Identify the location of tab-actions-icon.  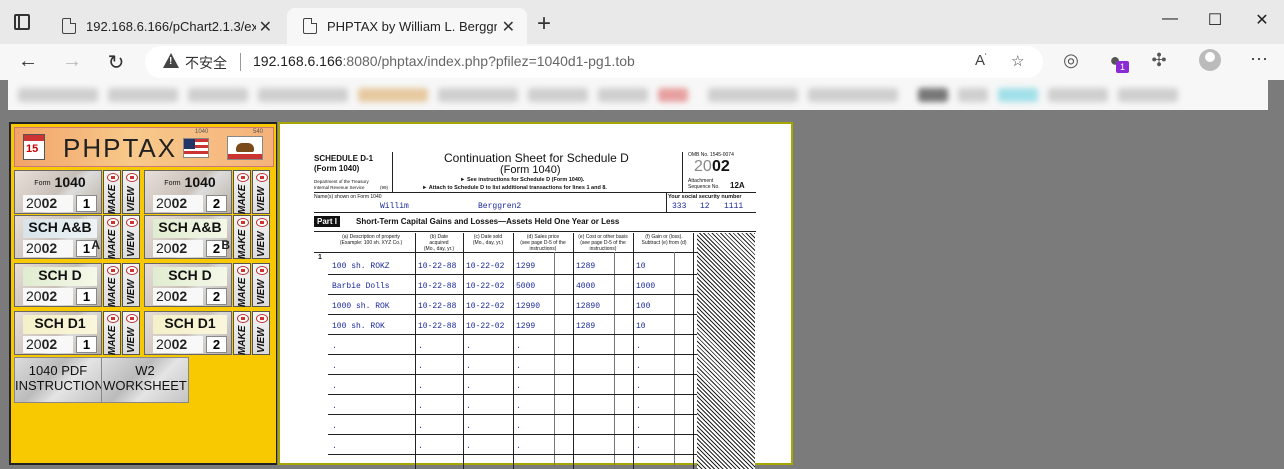
(22, 22).